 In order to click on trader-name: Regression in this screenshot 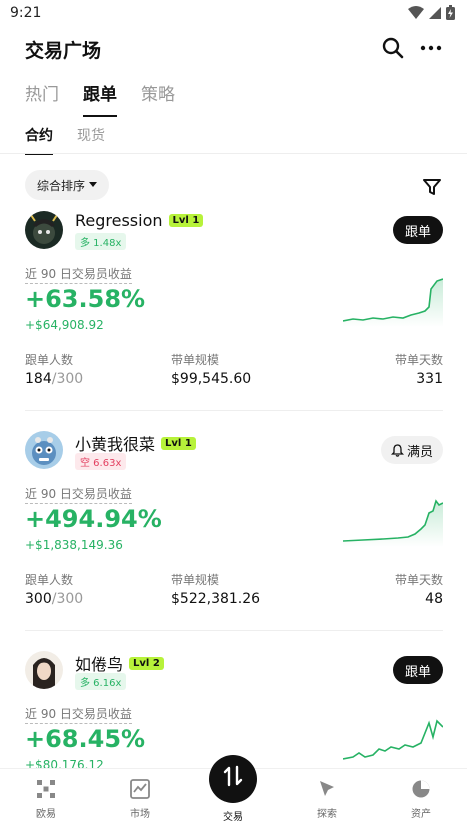, I will do `click(119, 220)`.